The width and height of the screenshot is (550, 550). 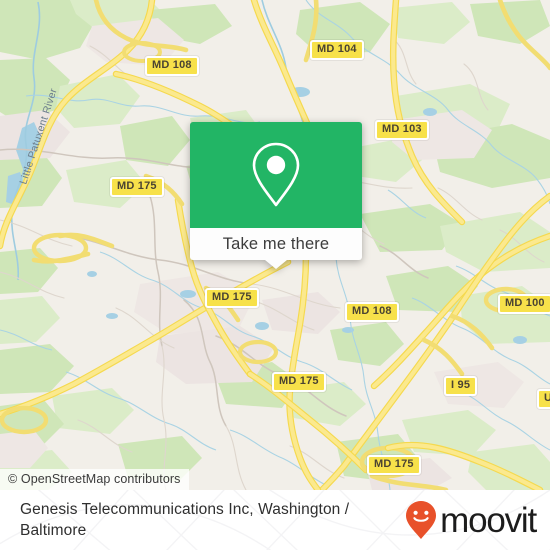 What do you see at coordinates (402, 130) in the screenshot?
I see `shield-md-103: MD 103` at bounding box center [402, 130].